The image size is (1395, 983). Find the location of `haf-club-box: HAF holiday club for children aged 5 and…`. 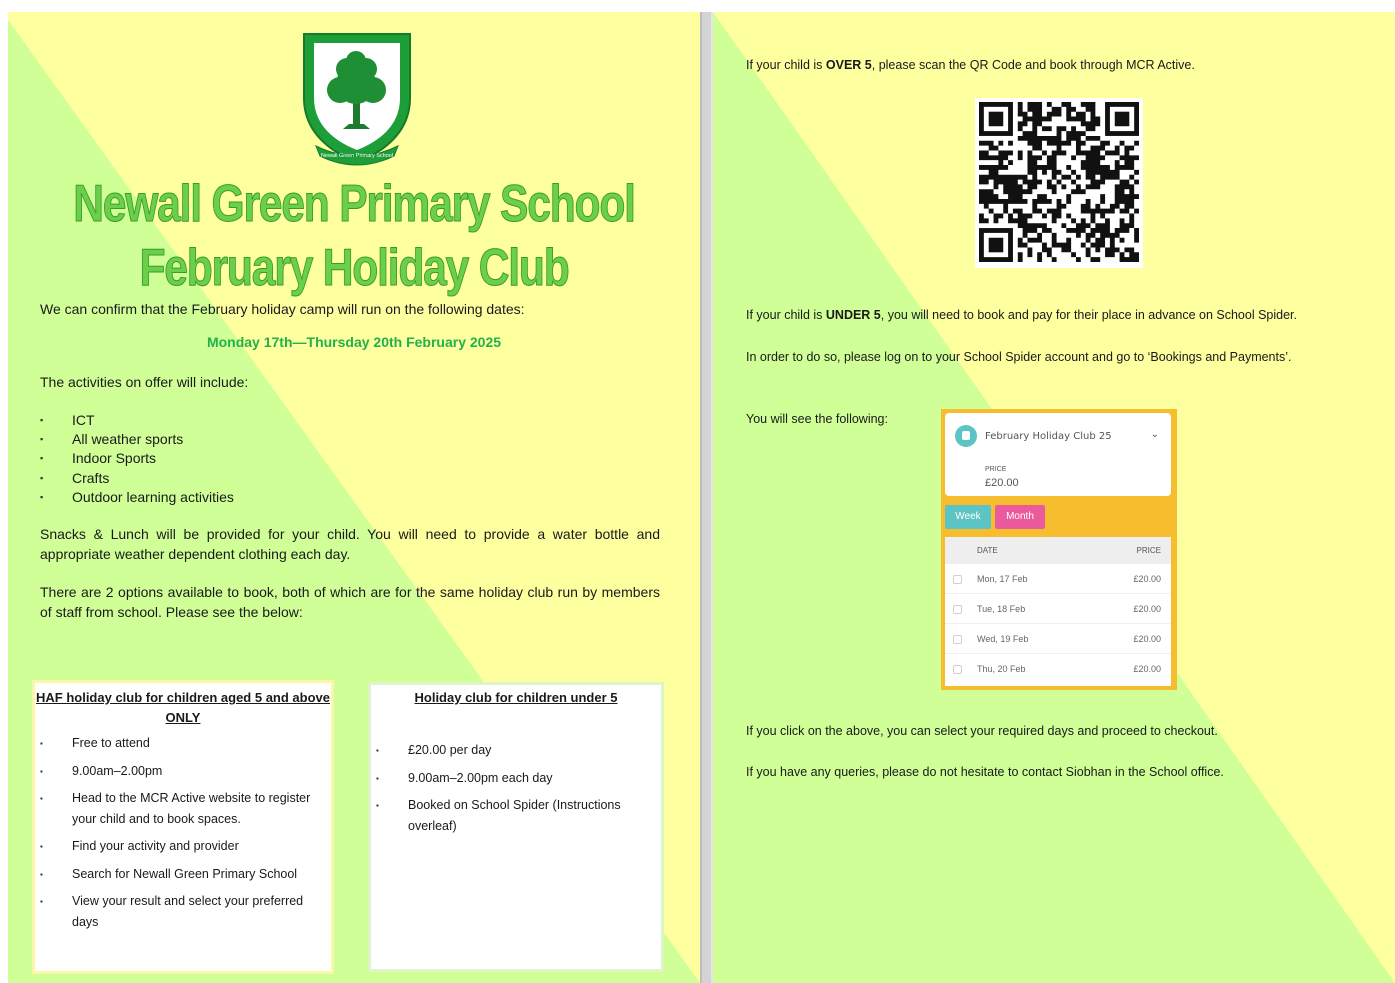

haf-club-box: HAF holiday club for children aged 5 and… is located at coordinates (183, 827).